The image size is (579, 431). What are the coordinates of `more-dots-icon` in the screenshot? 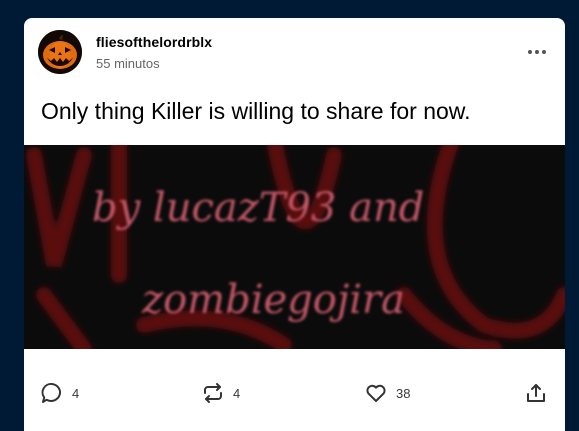 It's located at (537, 52).